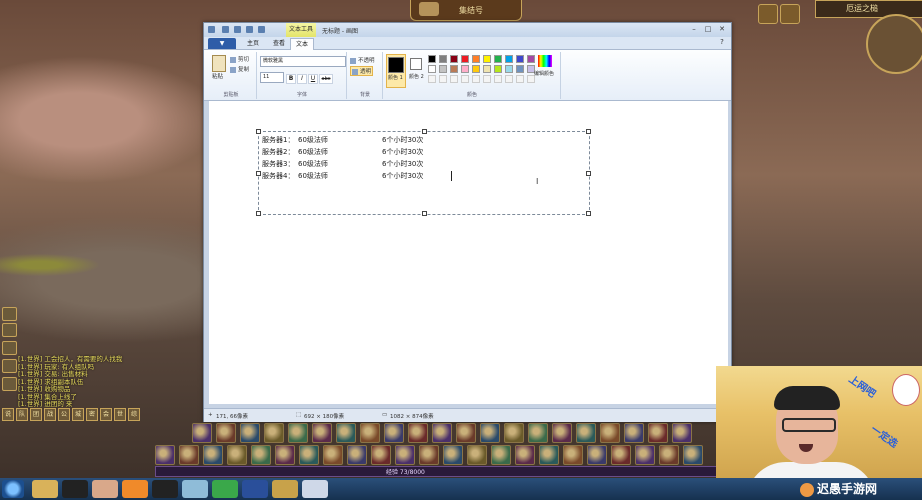 The height and width of the screenshot is (500, 922). What do you see at coordinates (165, 489) in the screenshot?
I see `recorder-icon` at bounding box center [165, 489].